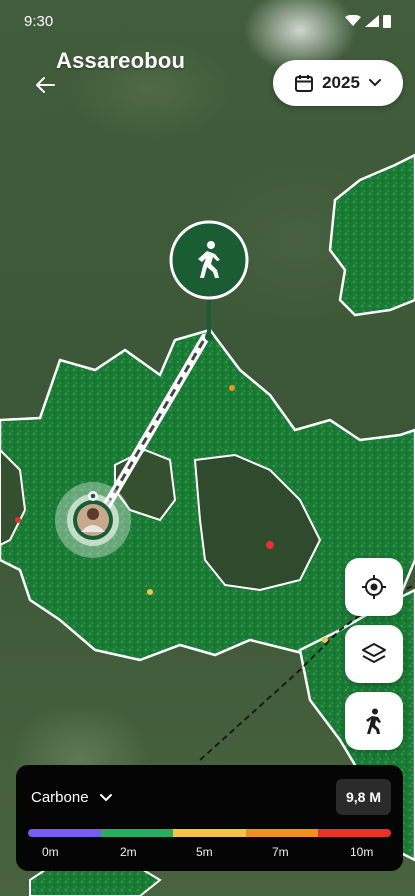 The height and width of the screenshot is (896, 415). Describe the element at coordinates (362, 852) in the screenshot. I see `scale-tick-label: 10m` at that location.